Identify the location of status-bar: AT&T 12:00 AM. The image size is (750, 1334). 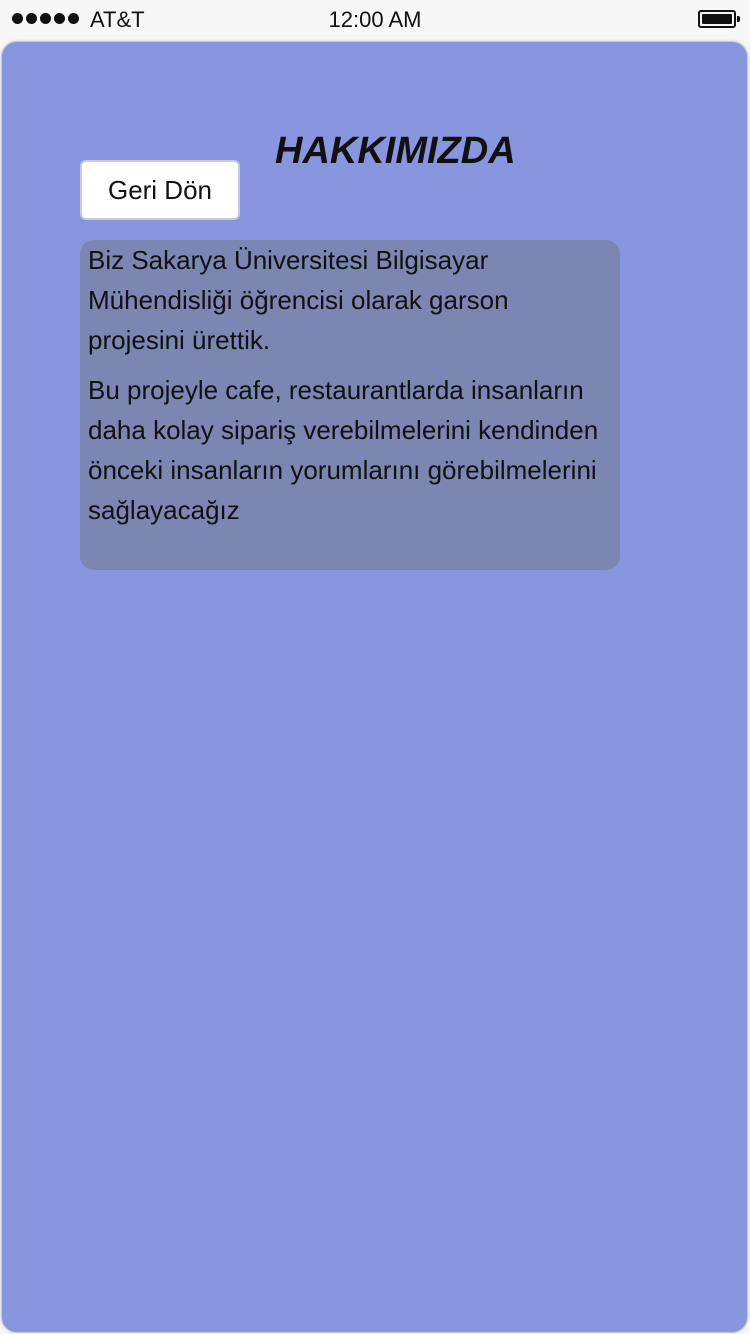
(375, 20).